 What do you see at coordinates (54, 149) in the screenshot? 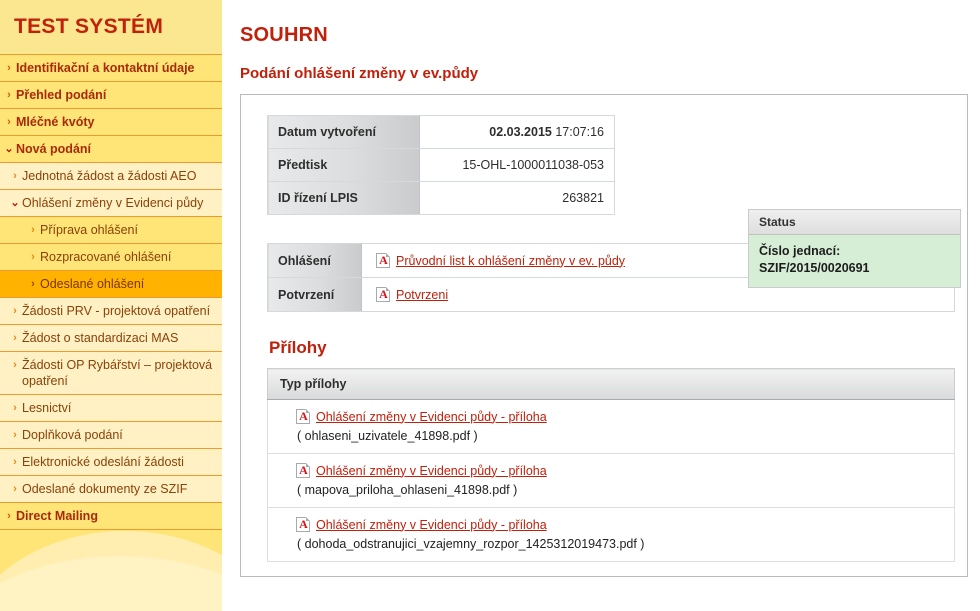
I see `sidebar-item-label: Nová podání` at bounding box center [54, 149].